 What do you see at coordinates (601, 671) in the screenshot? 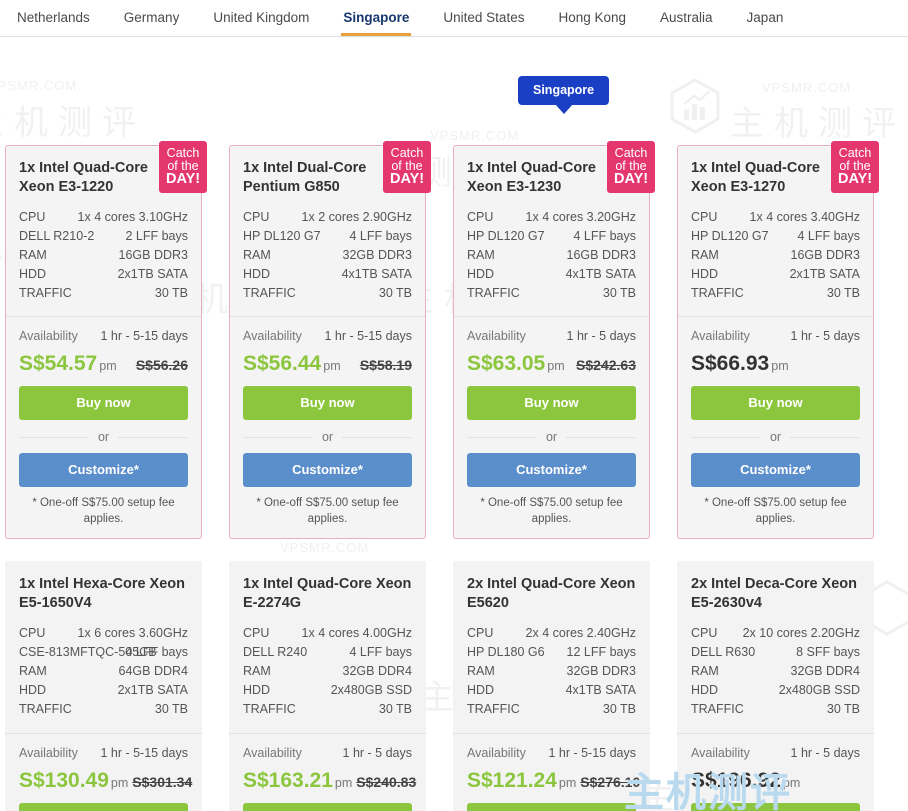
I see `spec-ram-value: 32GB DDR3` at bounding box center [601, 671].